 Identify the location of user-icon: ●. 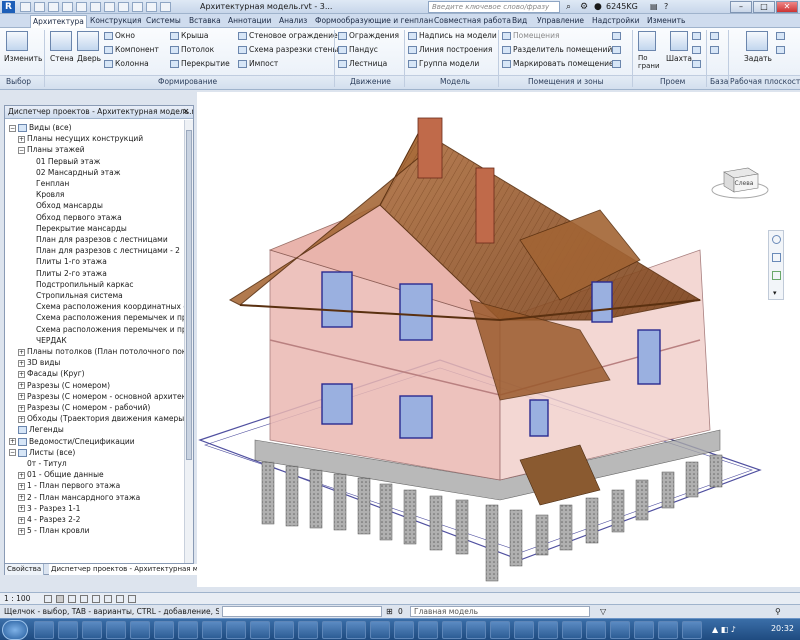
(598, 7).